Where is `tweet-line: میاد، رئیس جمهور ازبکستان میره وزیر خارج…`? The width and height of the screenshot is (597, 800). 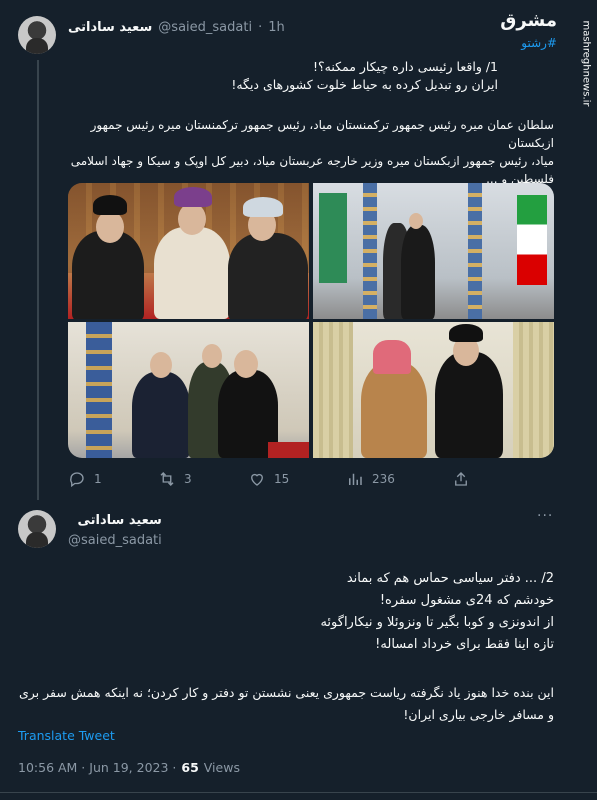
tweet-line: میاد، رئیس جمهور ازبکستان میره وزیر خارج… is located at coordinates (312, 161).